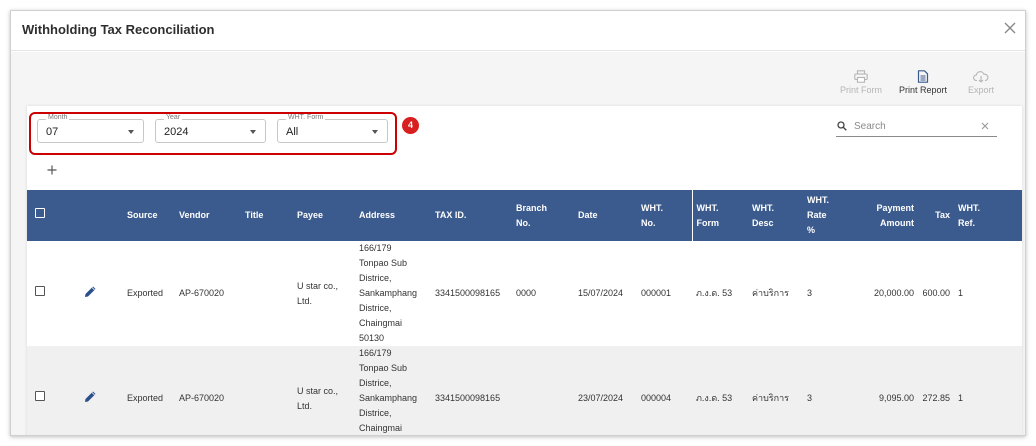  I want to click on export-button: Export, so click(981, 82).